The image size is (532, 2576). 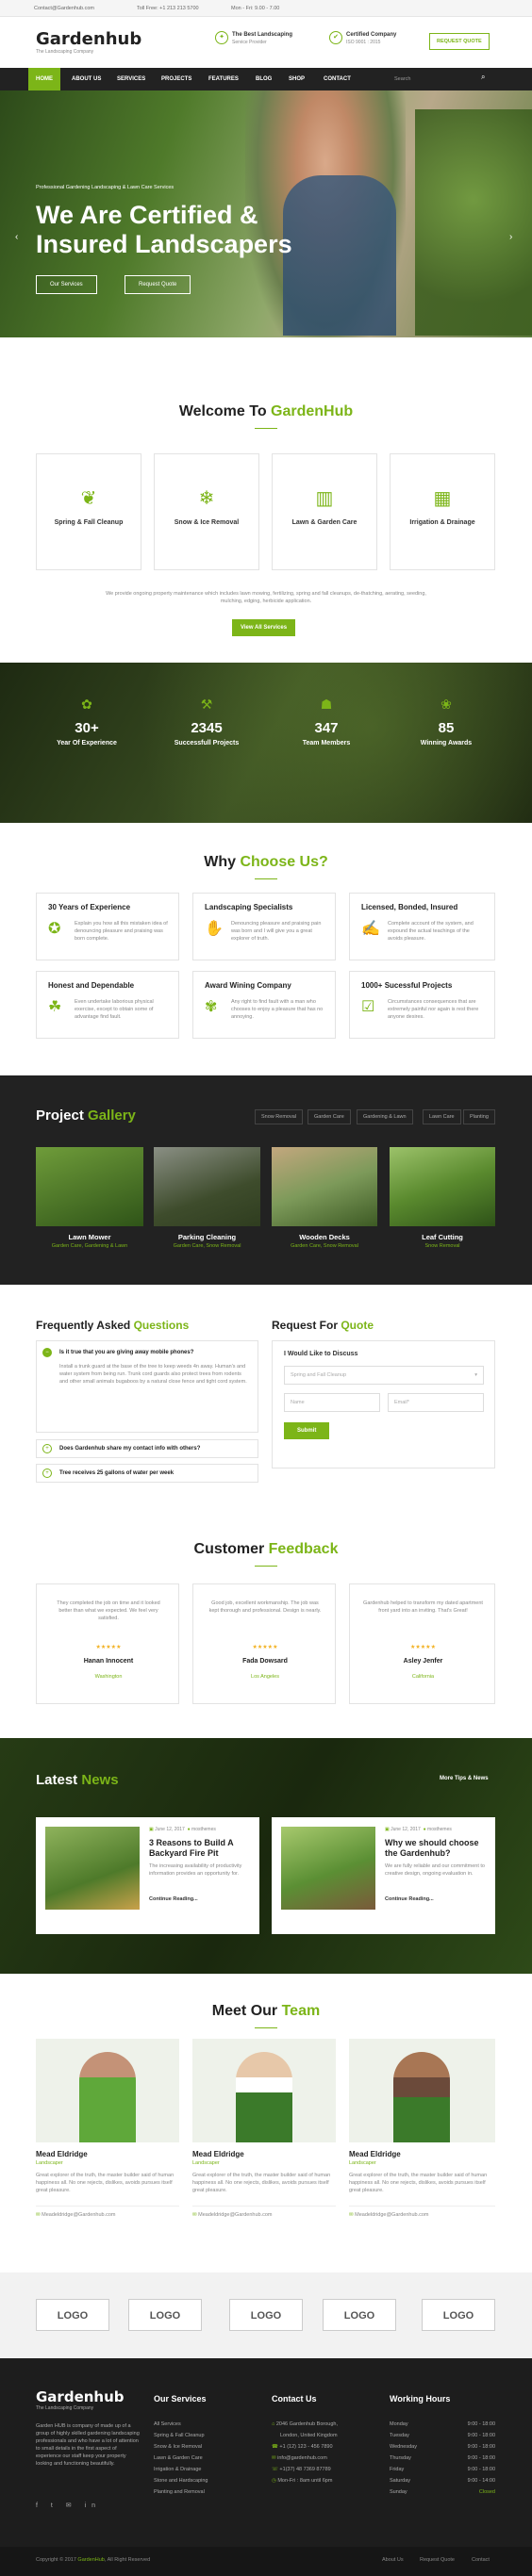 I want to click on fence-icon: ▥, so click(x=324, y=498).